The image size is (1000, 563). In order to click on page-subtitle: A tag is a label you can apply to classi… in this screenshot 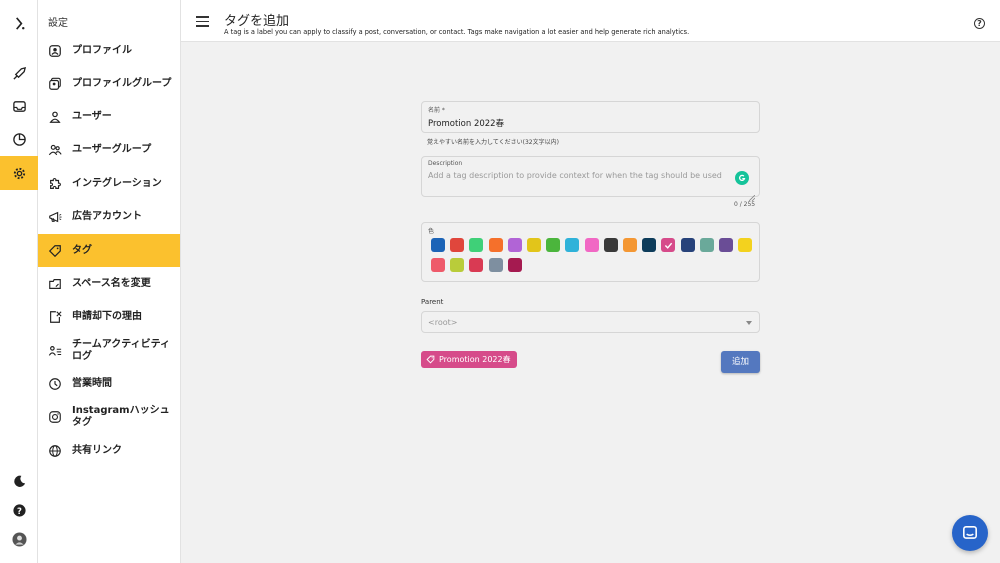, I will do `click(457, 32)`.